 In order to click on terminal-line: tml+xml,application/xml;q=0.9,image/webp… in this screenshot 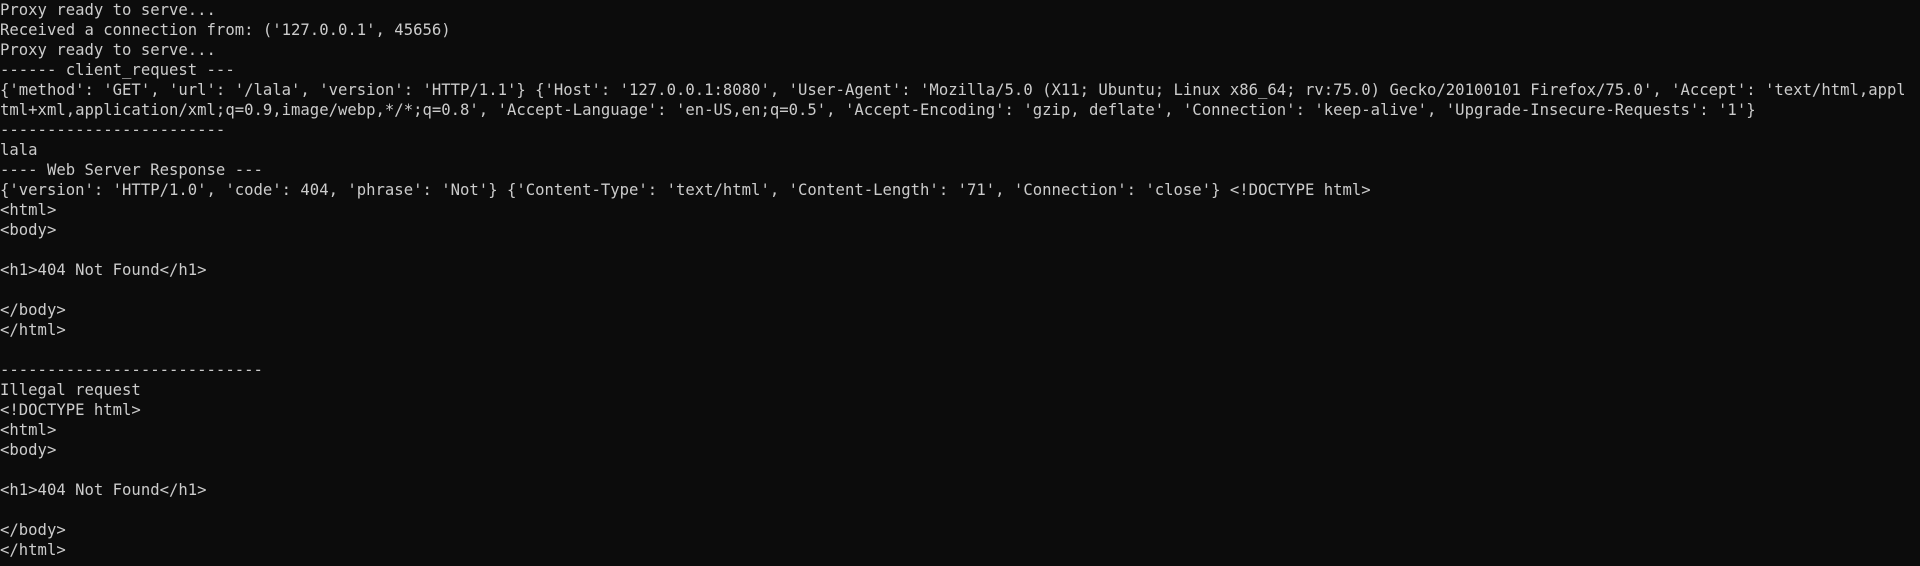, I will do `click(878, 110)`.